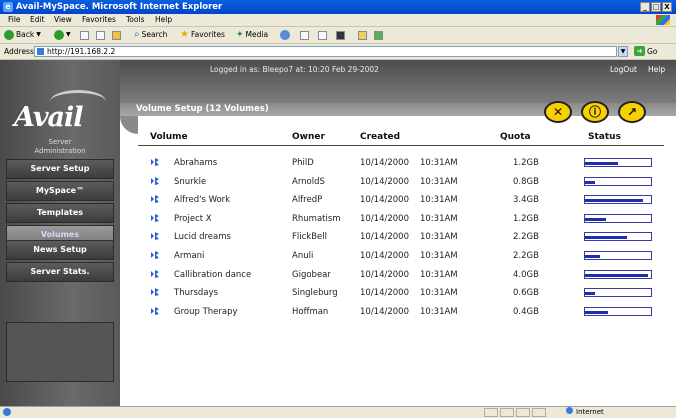 Image resolution: width=676 pixels, height=418 pixels. I want to click on table-row: Armani Anuli 10/14/2000 10:31AM 2.2GB, so click(410, 256).